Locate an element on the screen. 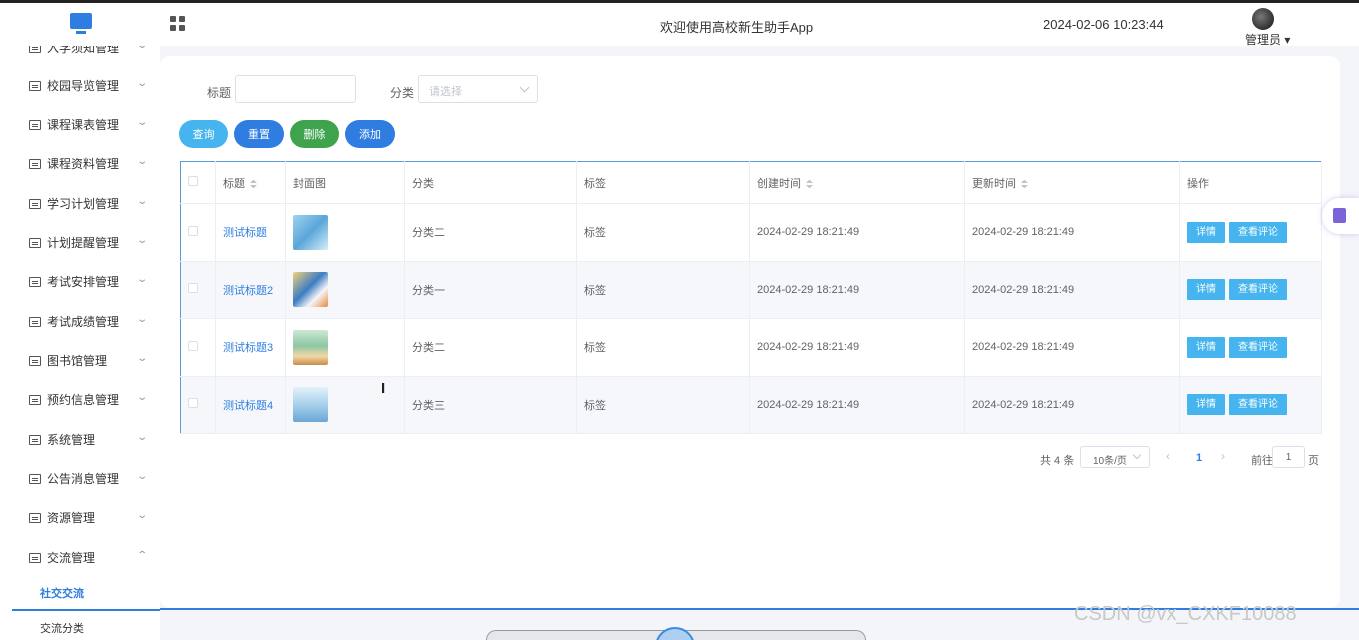  sidebar-item-exam-scores: 考试成绩管理 ⌄ is located at coordinates (80, 321).